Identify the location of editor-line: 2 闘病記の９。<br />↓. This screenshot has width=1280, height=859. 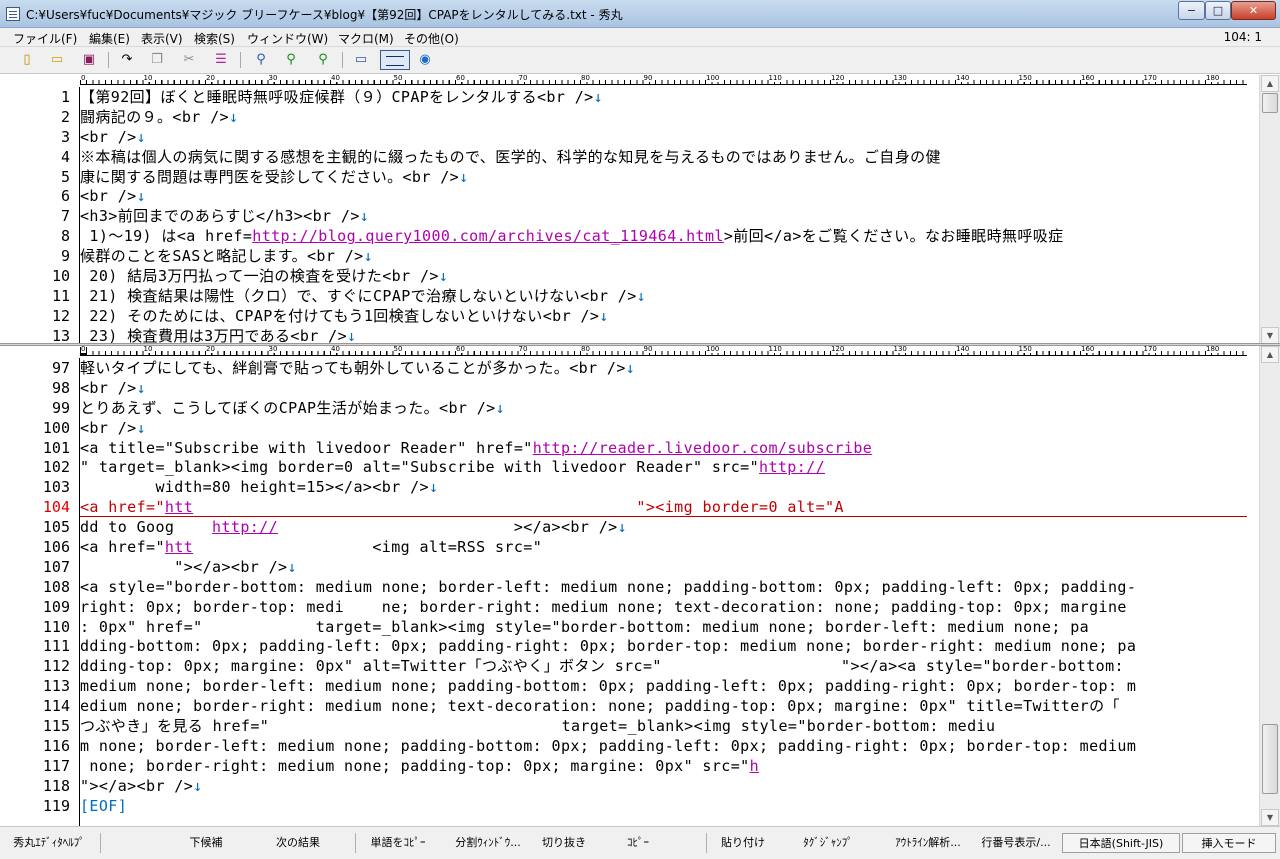
(627, 117).